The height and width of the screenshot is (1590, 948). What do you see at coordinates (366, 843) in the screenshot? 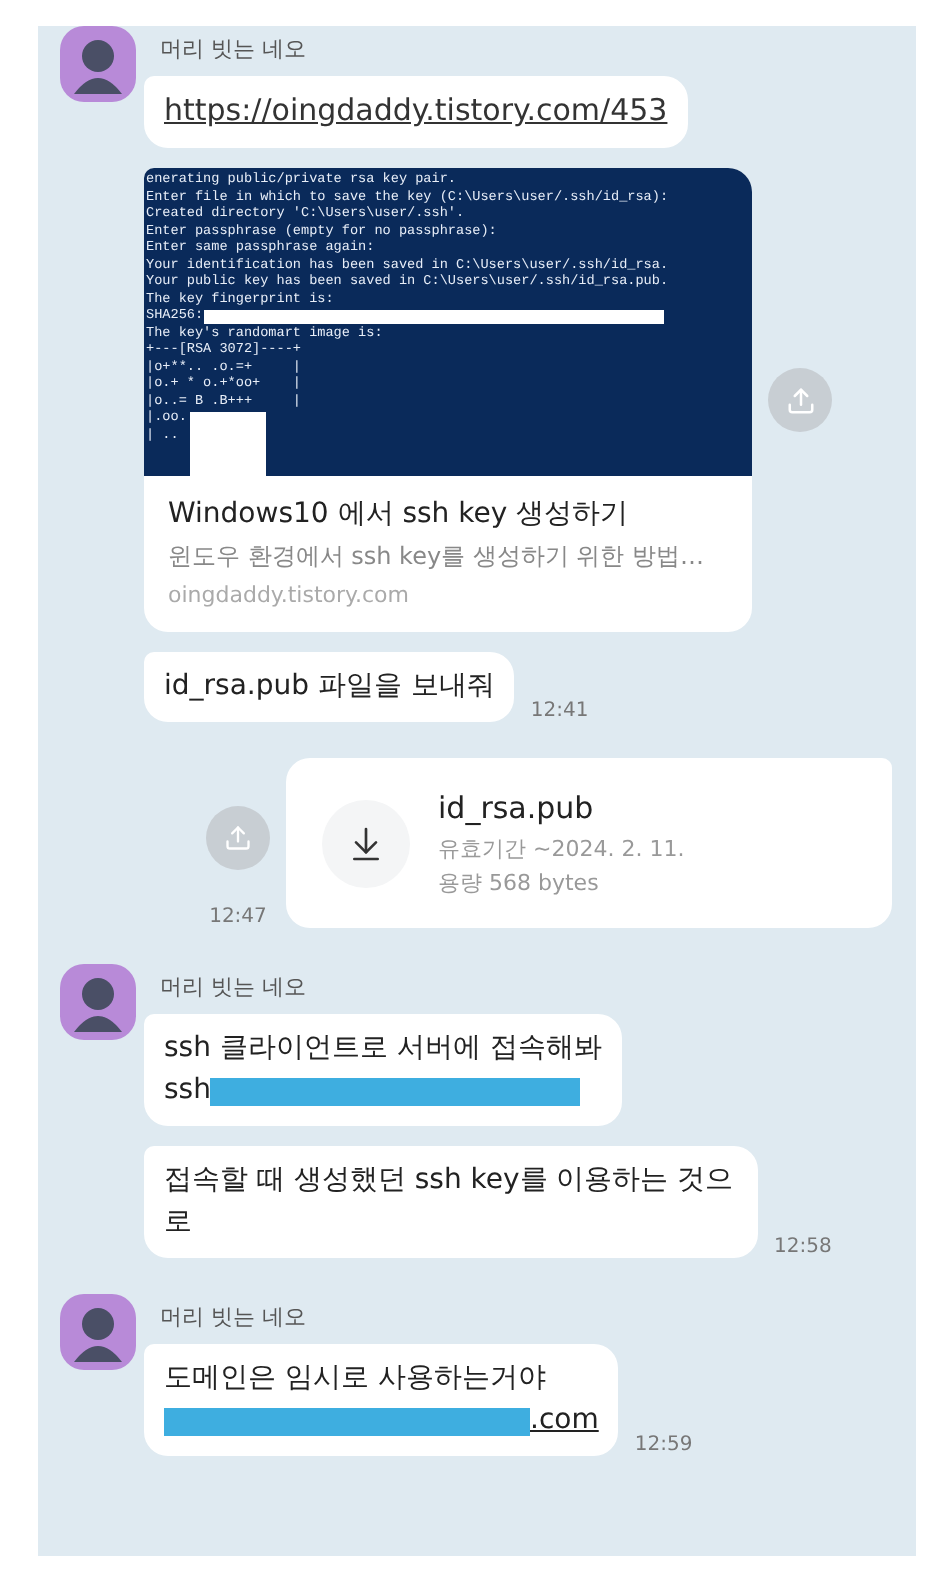
I see `download-button` at bounding box center [366, 843].